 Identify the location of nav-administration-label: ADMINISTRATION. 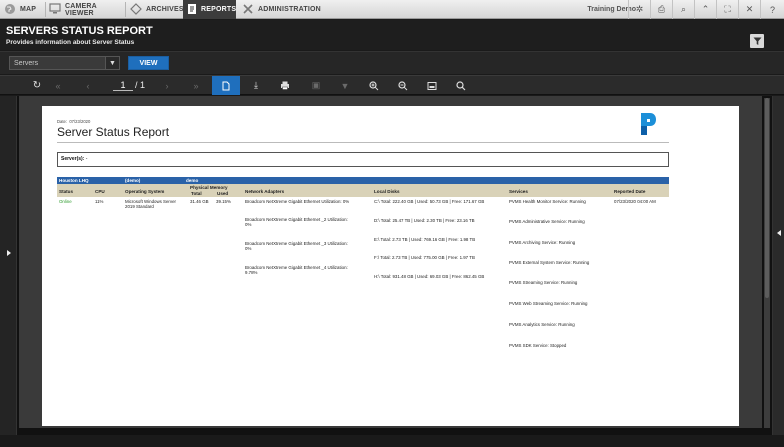
(289, 9).